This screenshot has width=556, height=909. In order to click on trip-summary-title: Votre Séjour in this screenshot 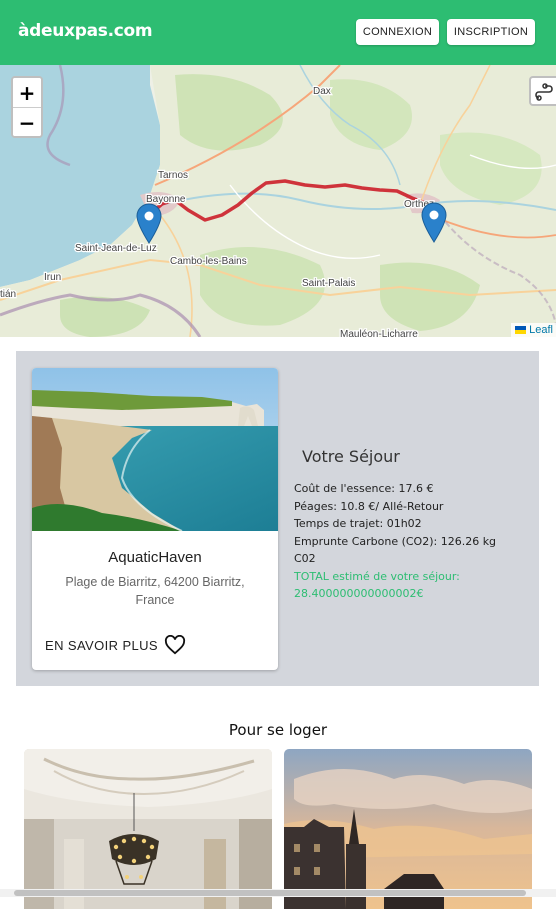, I will do `click(351, 456)`.